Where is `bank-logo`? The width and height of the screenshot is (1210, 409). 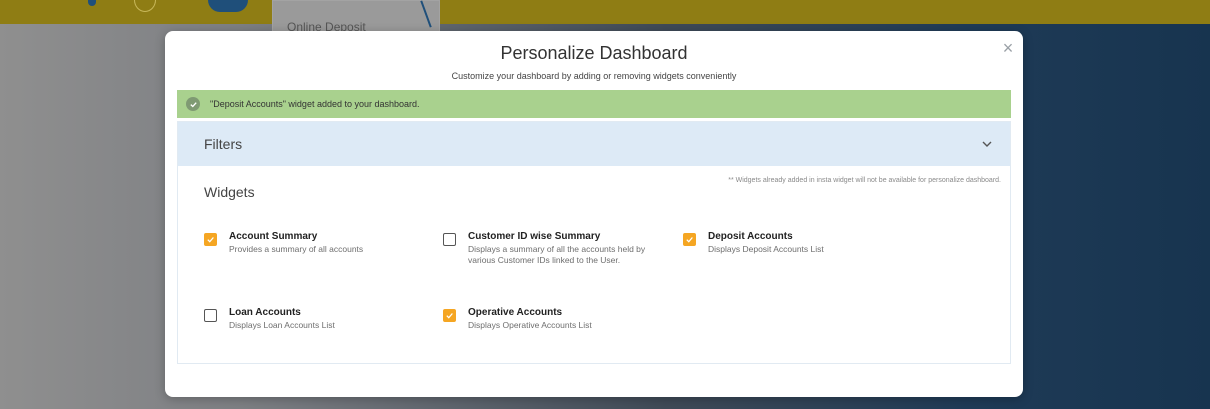
bank-logo is located at coordinates (228, 6).